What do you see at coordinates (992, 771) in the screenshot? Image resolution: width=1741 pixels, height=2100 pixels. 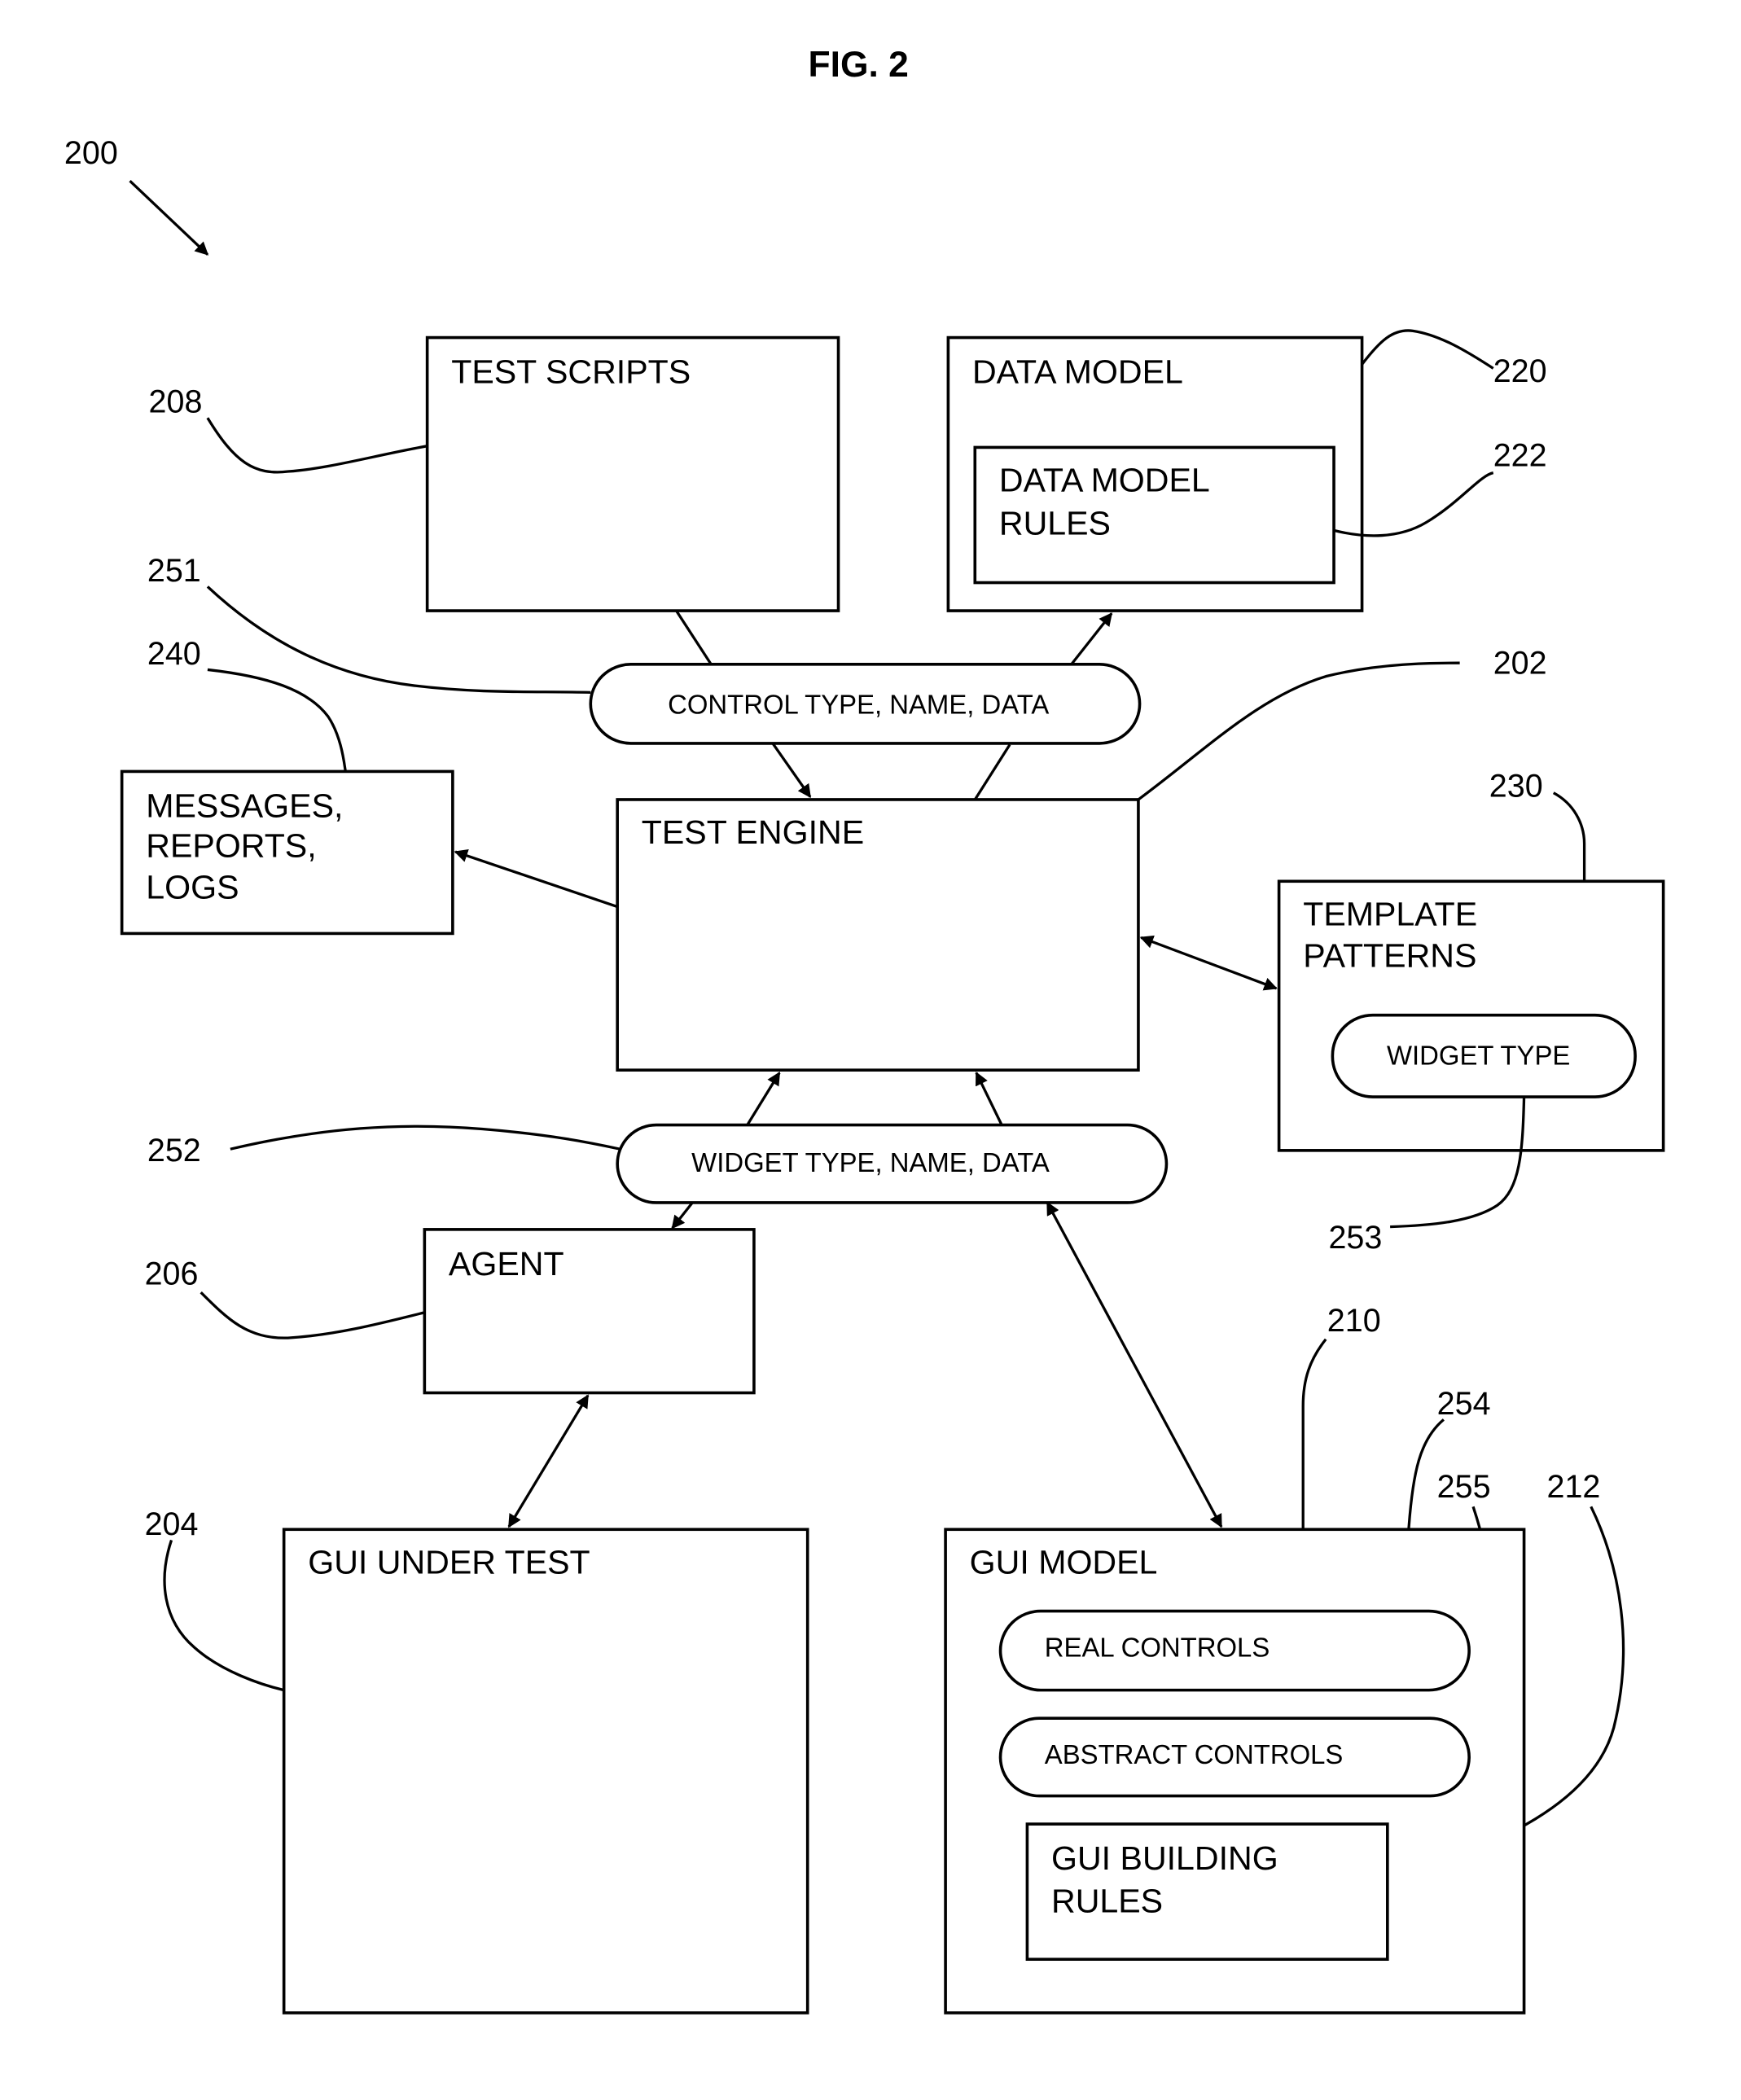 I see `connector-engine-control` at bounding box center [992, 771].